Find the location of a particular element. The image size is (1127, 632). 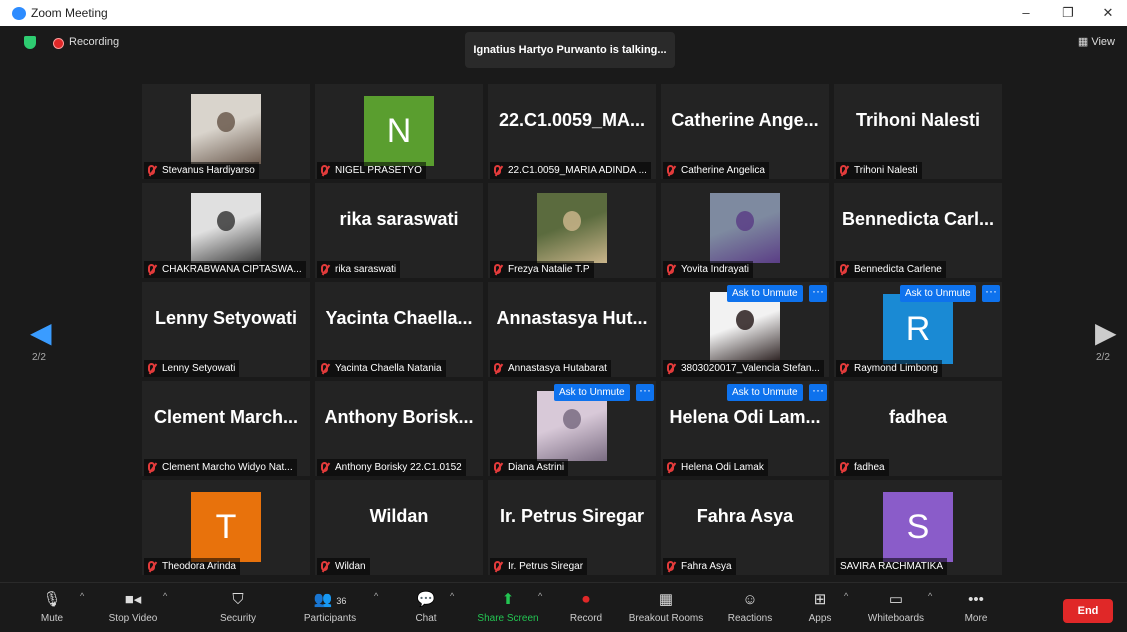

participant-name-label: Yovita Indrayati is located at coordinates (708, 269).